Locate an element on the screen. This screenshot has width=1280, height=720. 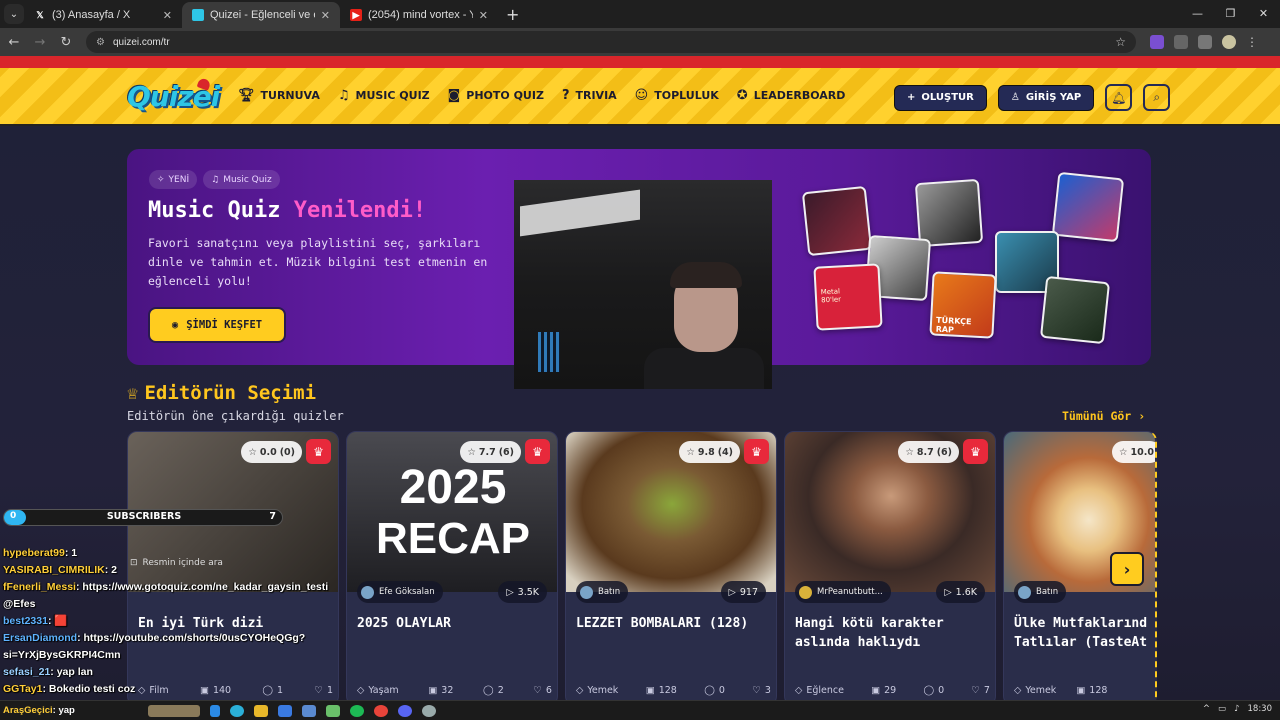
carousel-next-button: › is located at coordinates (1127, 569).